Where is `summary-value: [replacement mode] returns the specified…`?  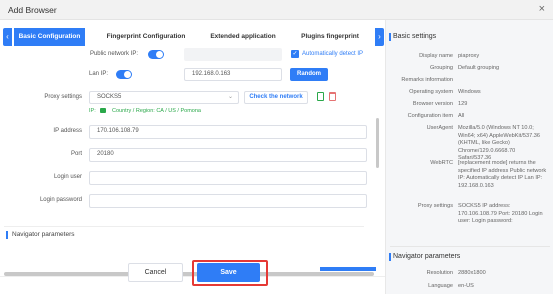 summary-value: [replacement mode] returns the specified… is located at coordinates (502, 174).